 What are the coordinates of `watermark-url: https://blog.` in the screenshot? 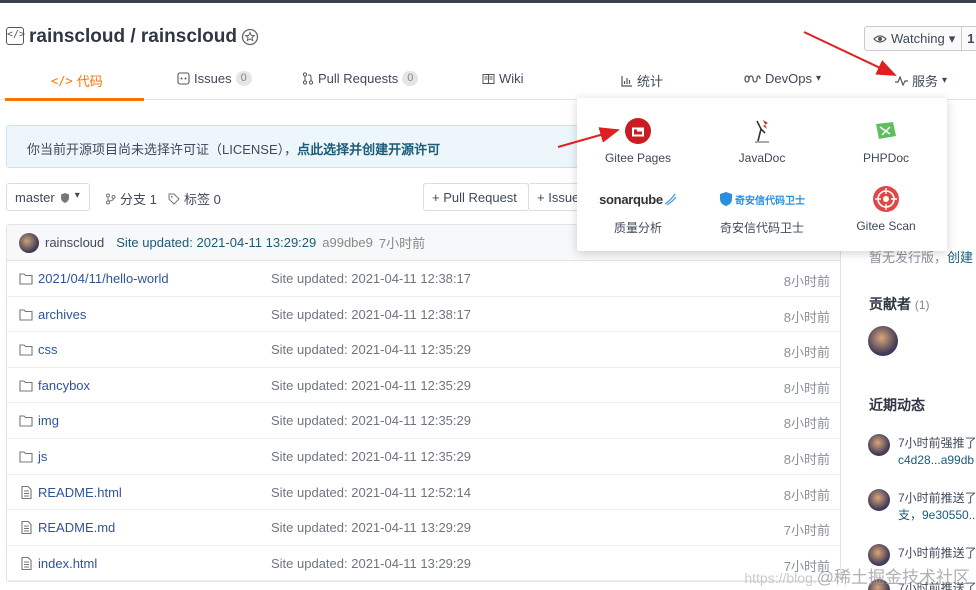 It's located at (780, 578).